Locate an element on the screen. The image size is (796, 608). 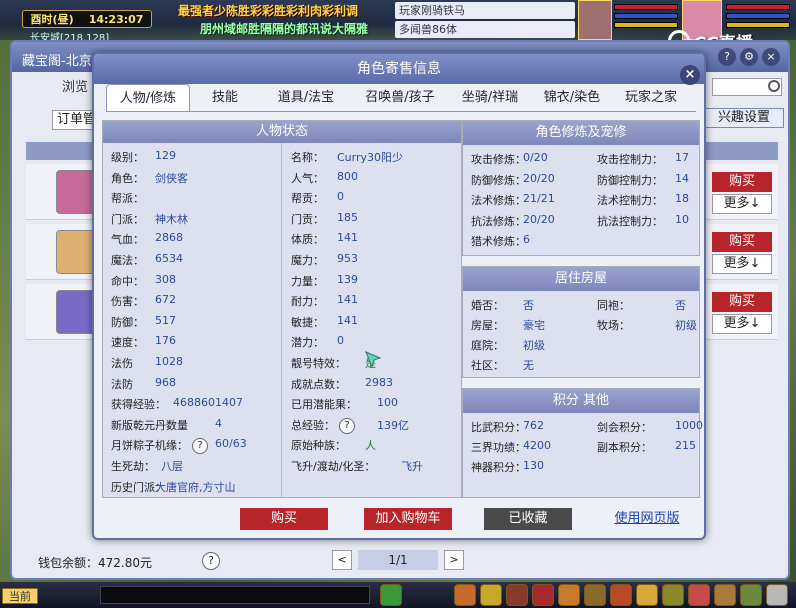
tab-outfits-dye: 锦衣/染色 is located at coordinates (572, 98).